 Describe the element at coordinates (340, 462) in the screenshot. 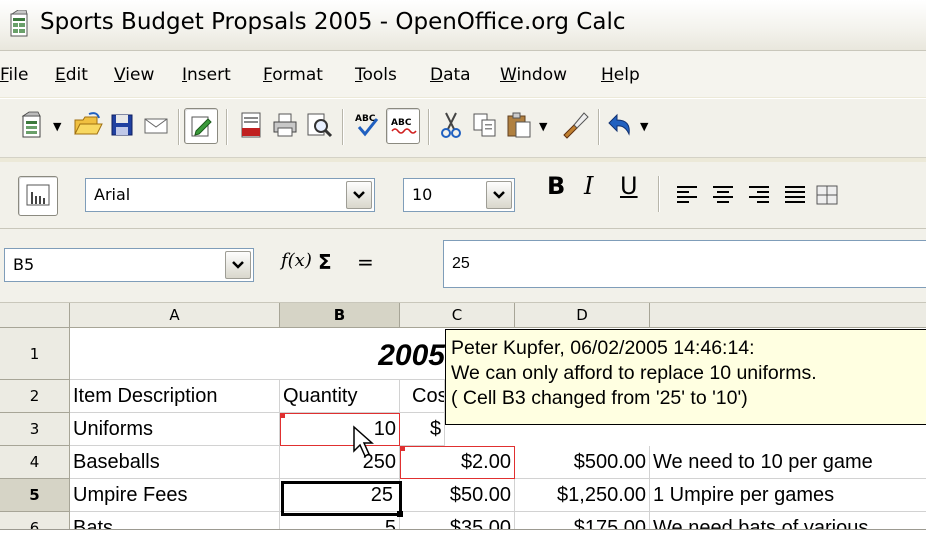

I see `cell-b4: 250` at that location.